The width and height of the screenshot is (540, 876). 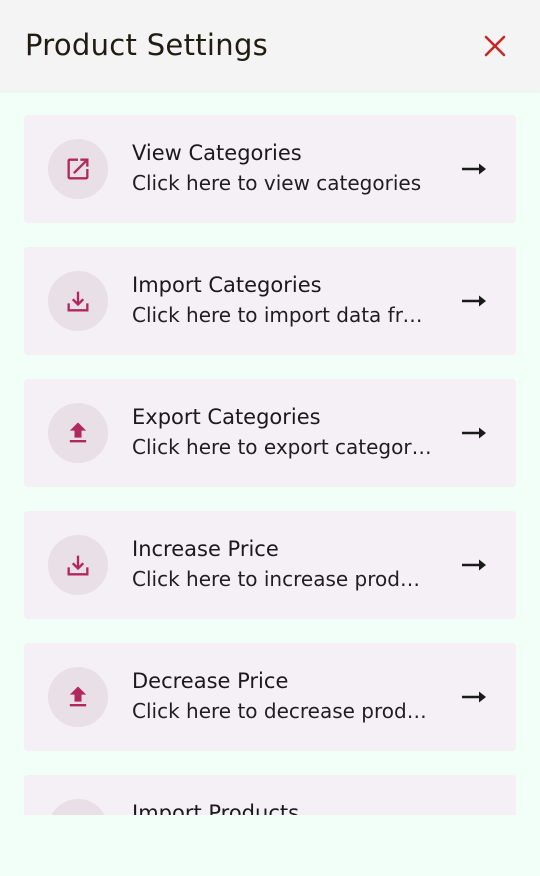 I want to click on open-in-new-icon, so click(x=78, y=169).